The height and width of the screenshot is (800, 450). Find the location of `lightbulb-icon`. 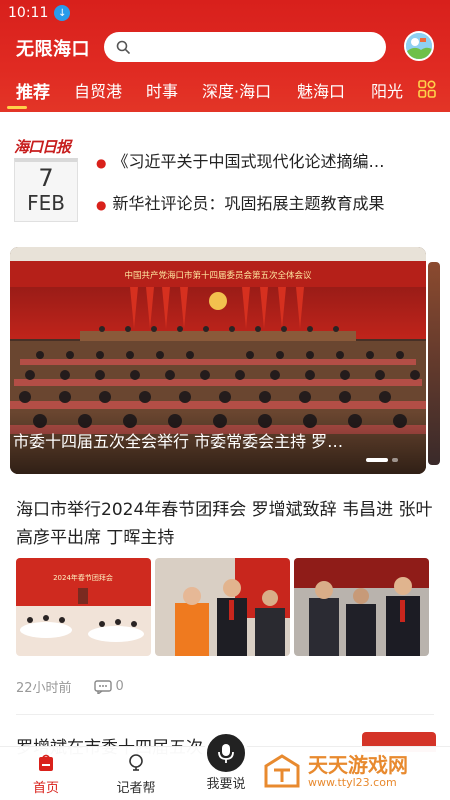

lightbulb-icon is located at coordinates (136, 762).